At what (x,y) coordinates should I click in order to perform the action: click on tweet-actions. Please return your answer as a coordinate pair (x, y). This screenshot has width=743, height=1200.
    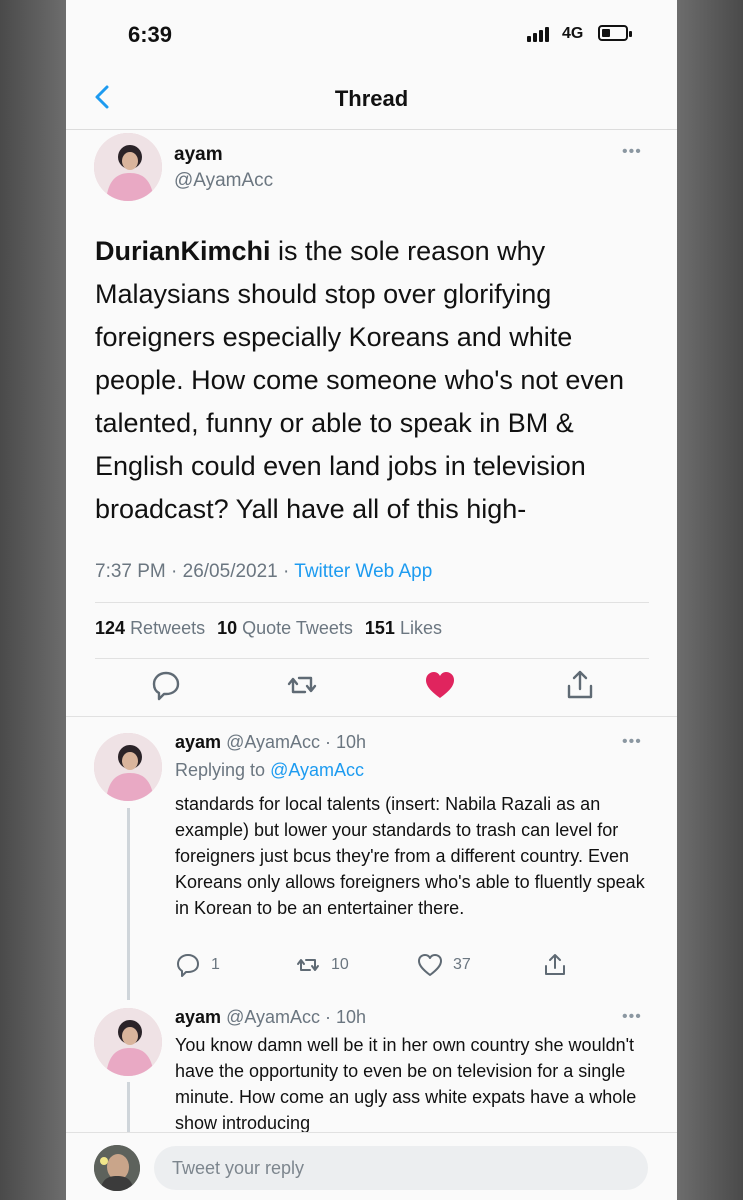
    Looking at the image, I should click on (371, 688).